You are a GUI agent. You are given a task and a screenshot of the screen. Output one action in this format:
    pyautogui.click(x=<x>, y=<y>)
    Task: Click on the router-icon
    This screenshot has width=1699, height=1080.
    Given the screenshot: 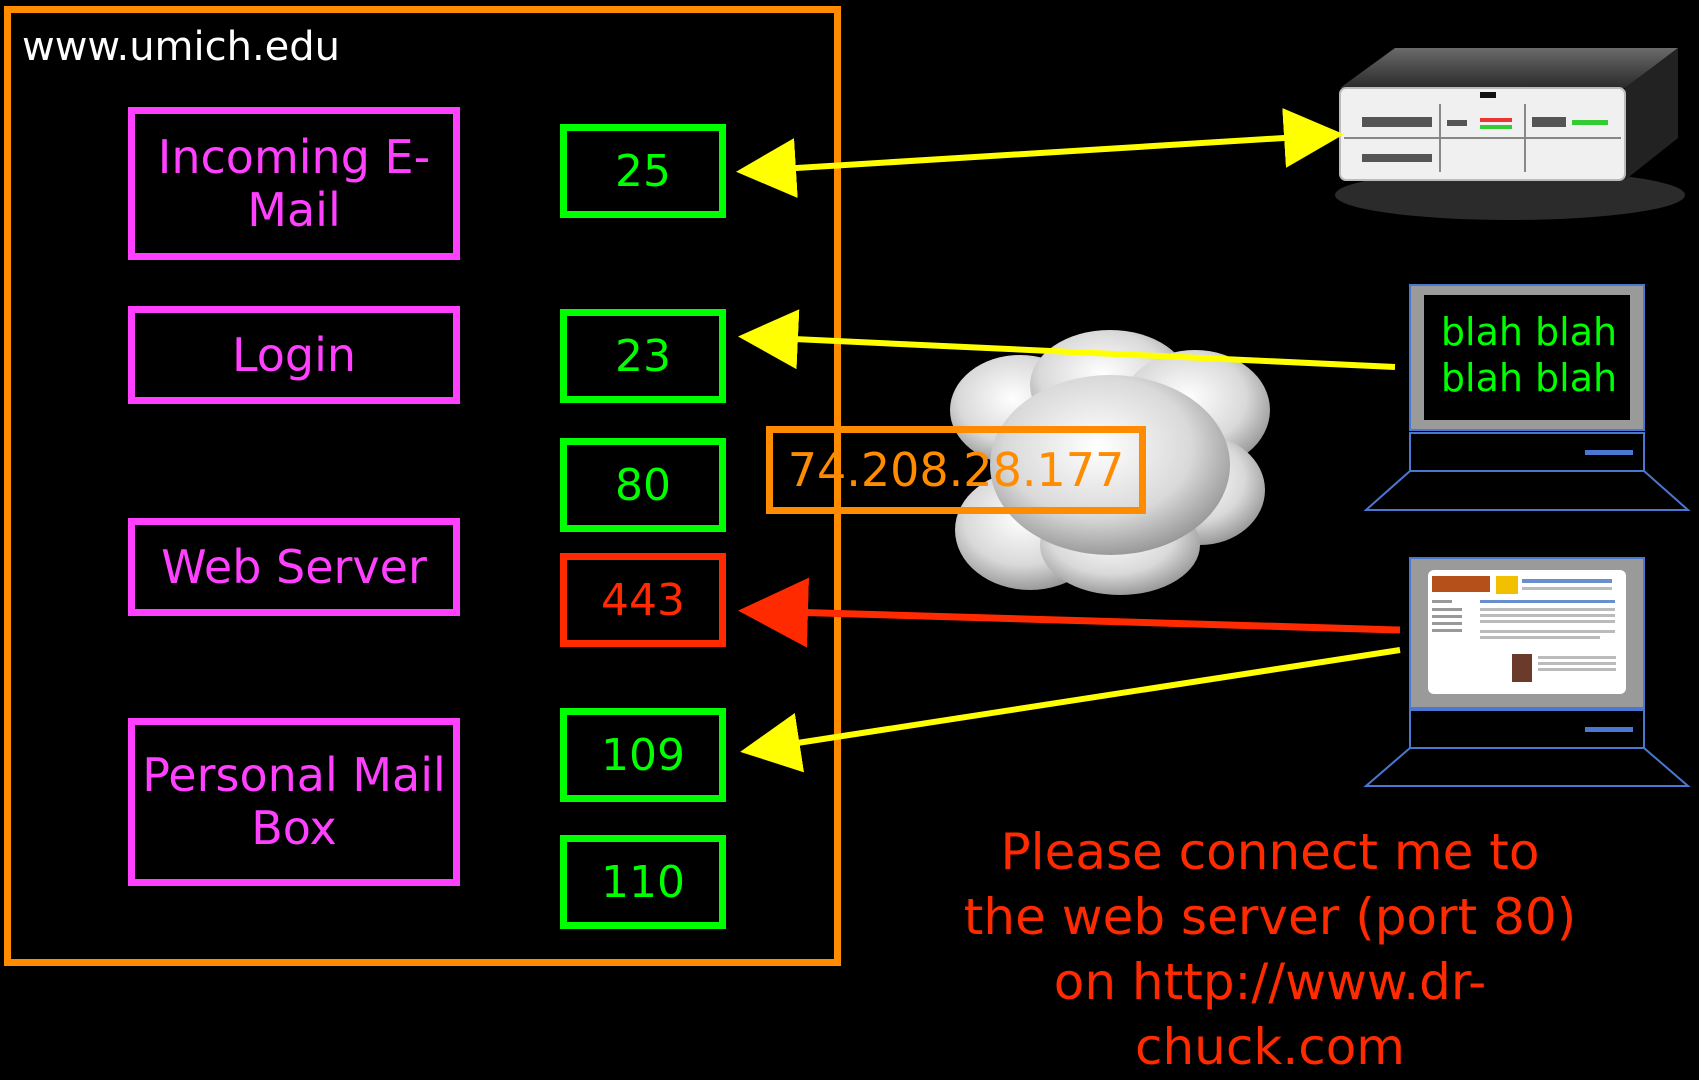 What is the action you would take?
    pyautogui.click(x=1510, y=134)
    